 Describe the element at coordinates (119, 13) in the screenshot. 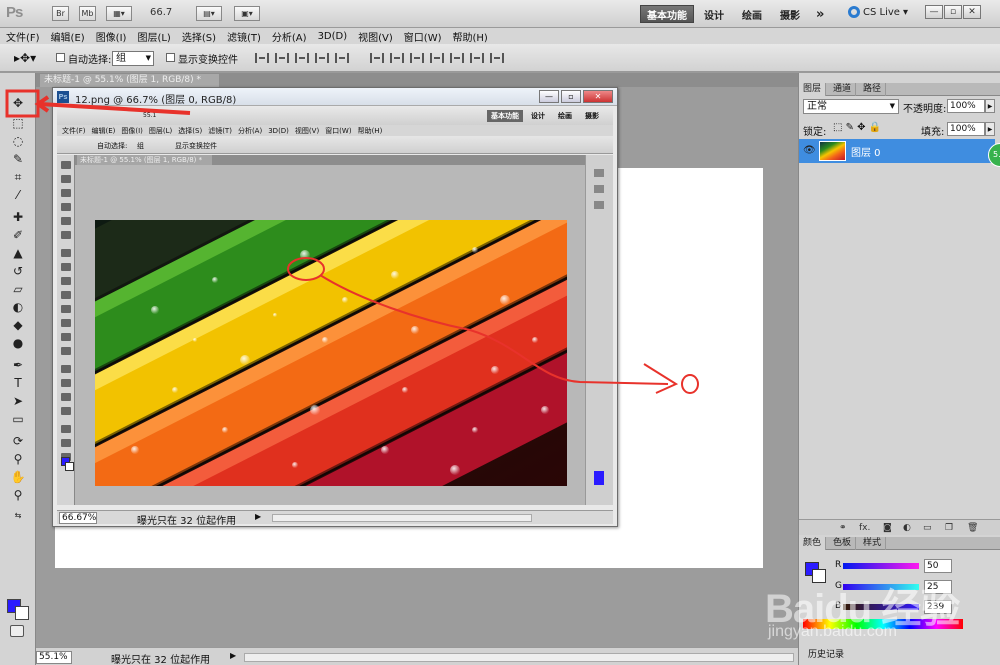

I see `view-extras-button: ▦▾` at that location.